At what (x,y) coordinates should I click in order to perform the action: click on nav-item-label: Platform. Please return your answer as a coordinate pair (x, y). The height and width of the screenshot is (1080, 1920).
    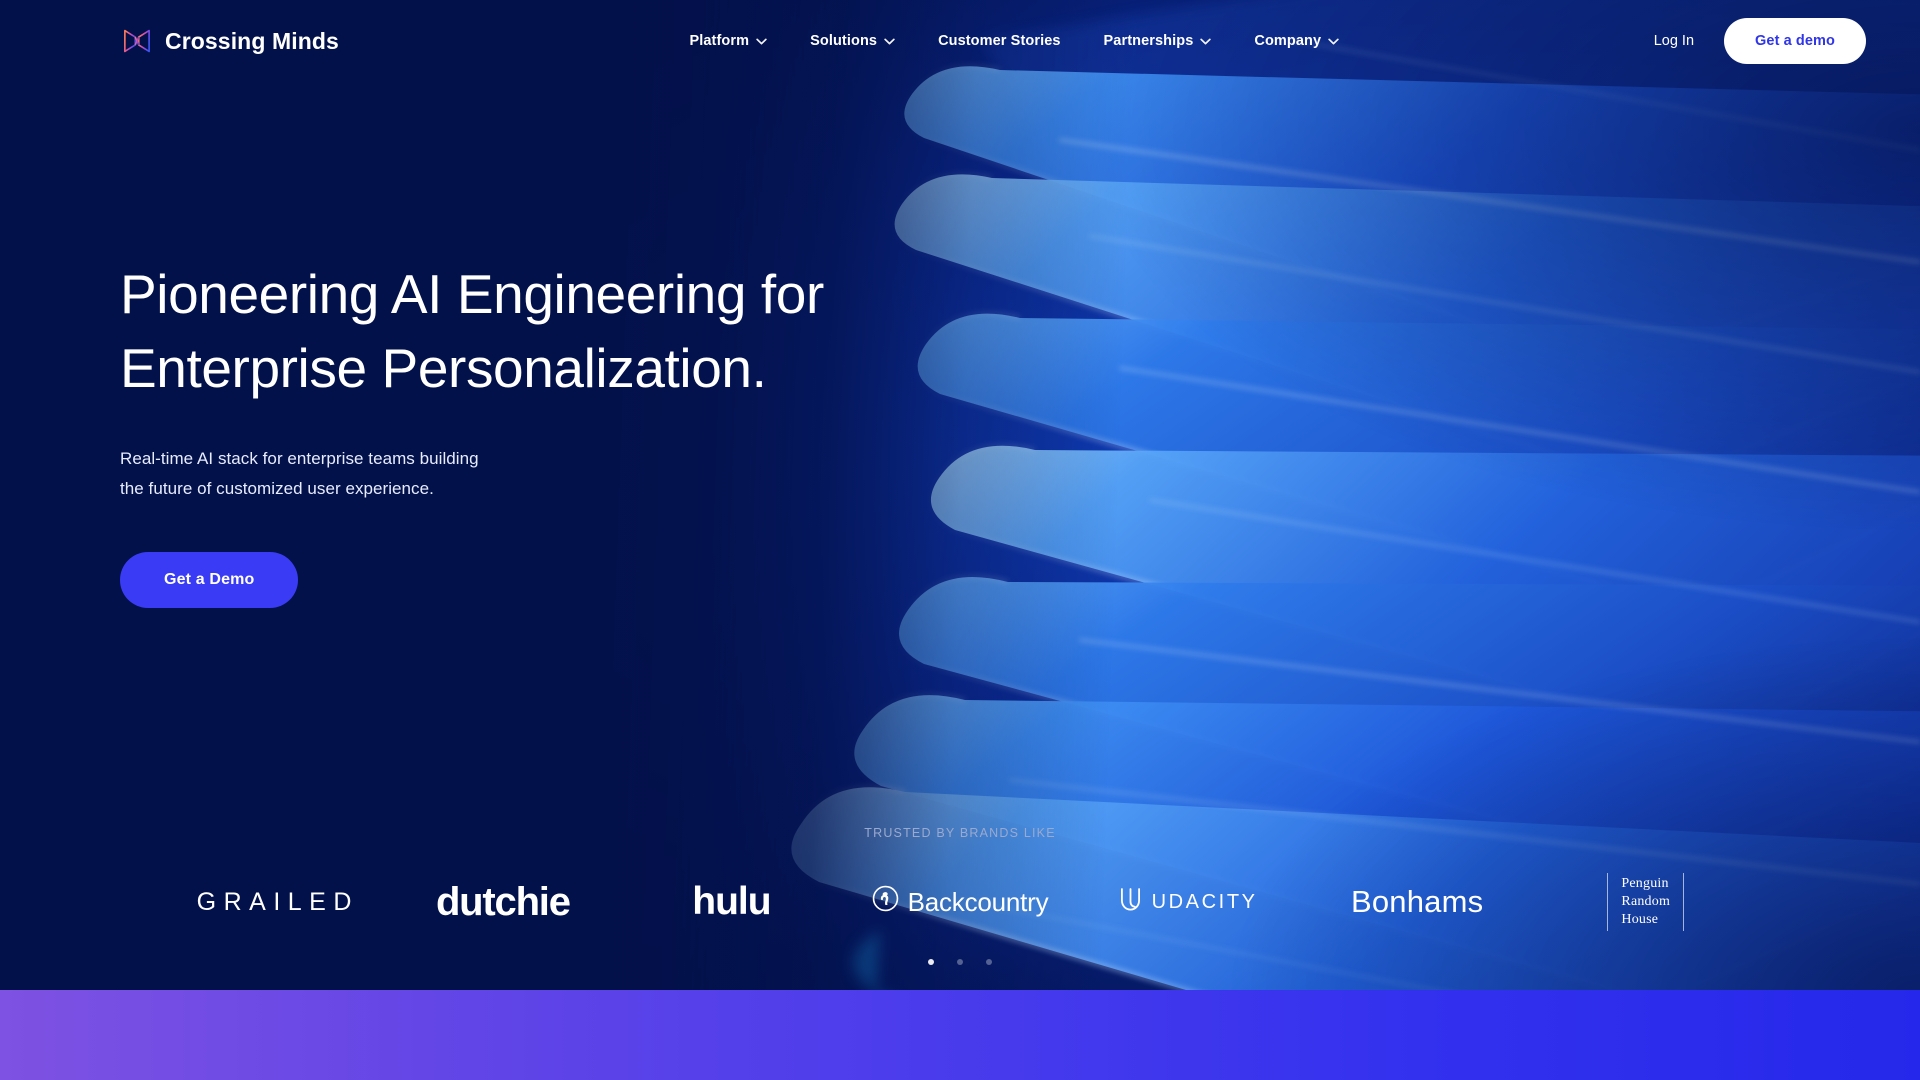
    Looking at the image, I should click on (719, 41).